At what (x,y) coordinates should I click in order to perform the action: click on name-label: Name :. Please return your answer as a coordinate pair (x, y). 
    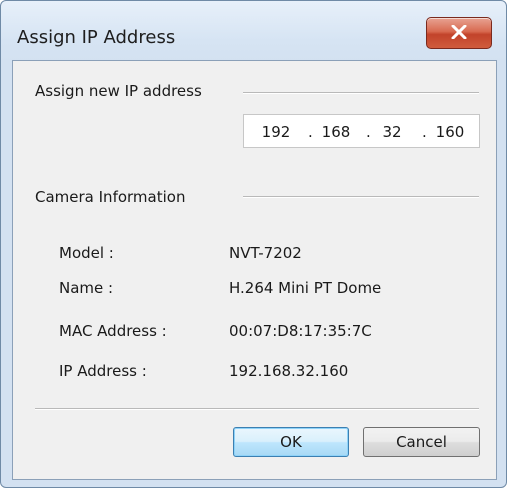
    Looking at the image, I should click on (86, 288).